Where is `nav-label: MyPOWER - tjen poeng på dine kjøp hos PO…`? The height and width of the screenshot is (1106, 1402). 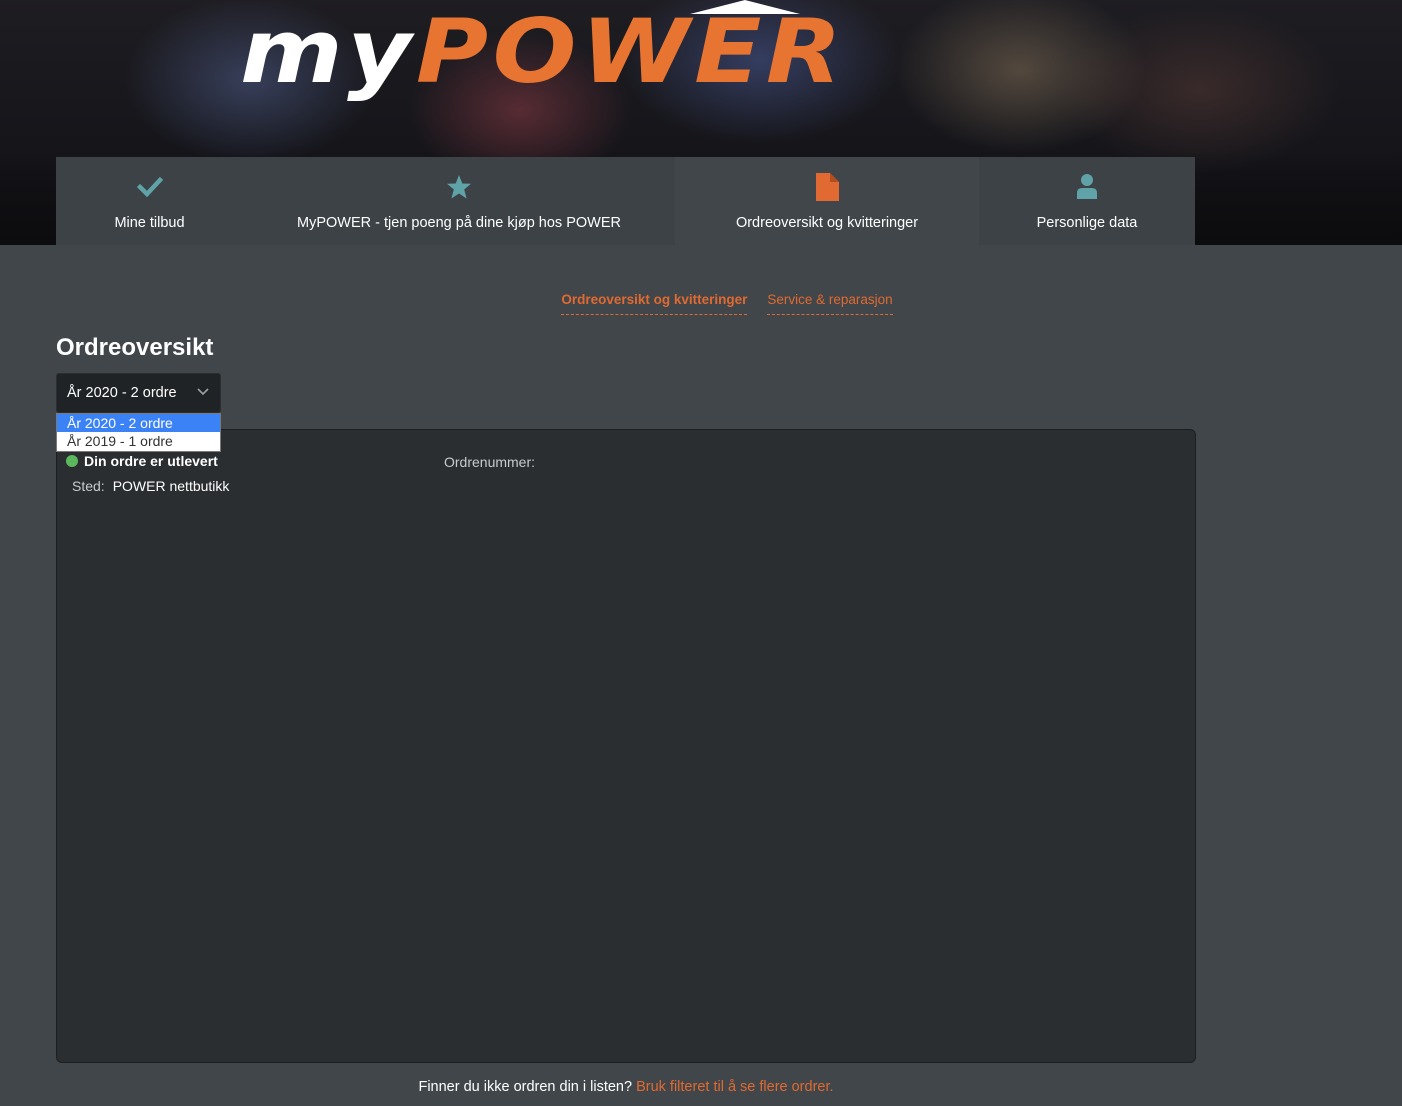
nav-label: MyPOWER - tjen poeng på dine kjøp hos PO… is located at coordinates (459, 223).